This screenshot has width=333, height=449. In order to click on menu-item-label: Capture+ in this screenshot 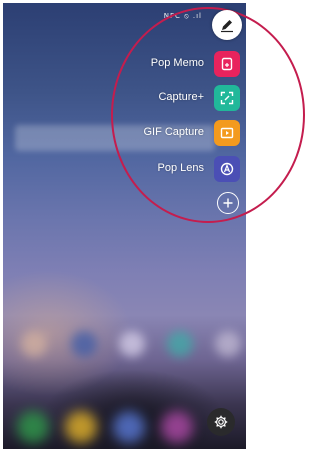, I will do `click(181, 97)`.